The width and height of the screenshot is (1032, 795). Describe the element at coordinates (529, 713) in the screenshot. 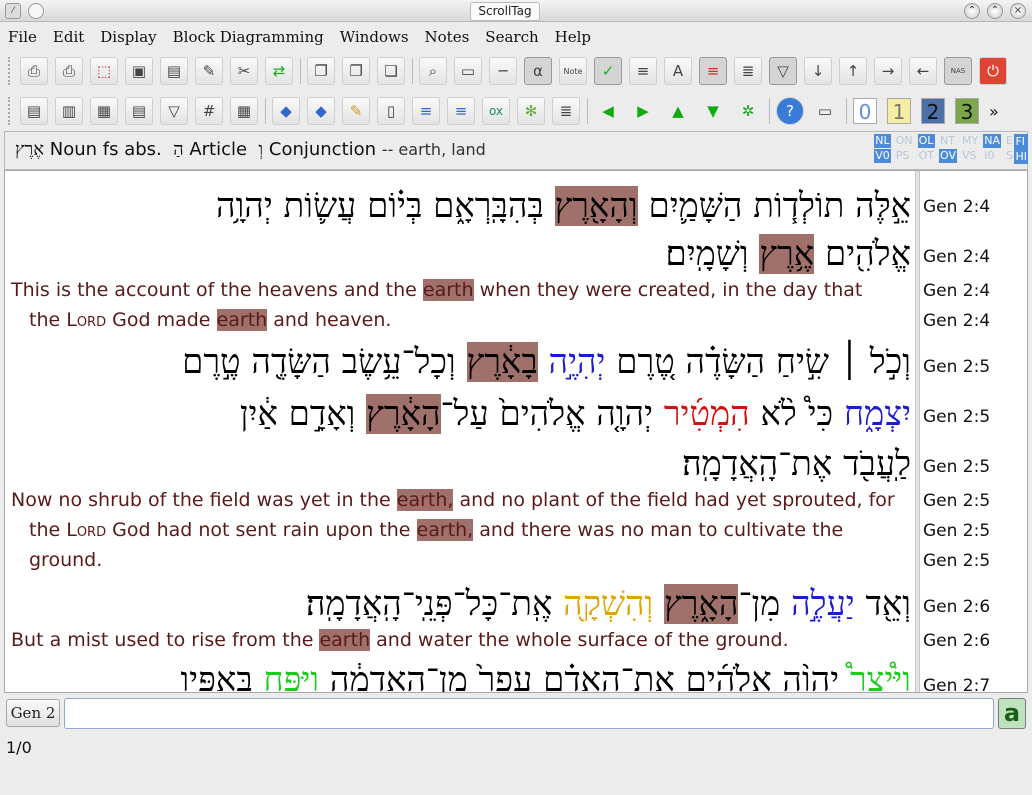

I see `command-input` at that location.